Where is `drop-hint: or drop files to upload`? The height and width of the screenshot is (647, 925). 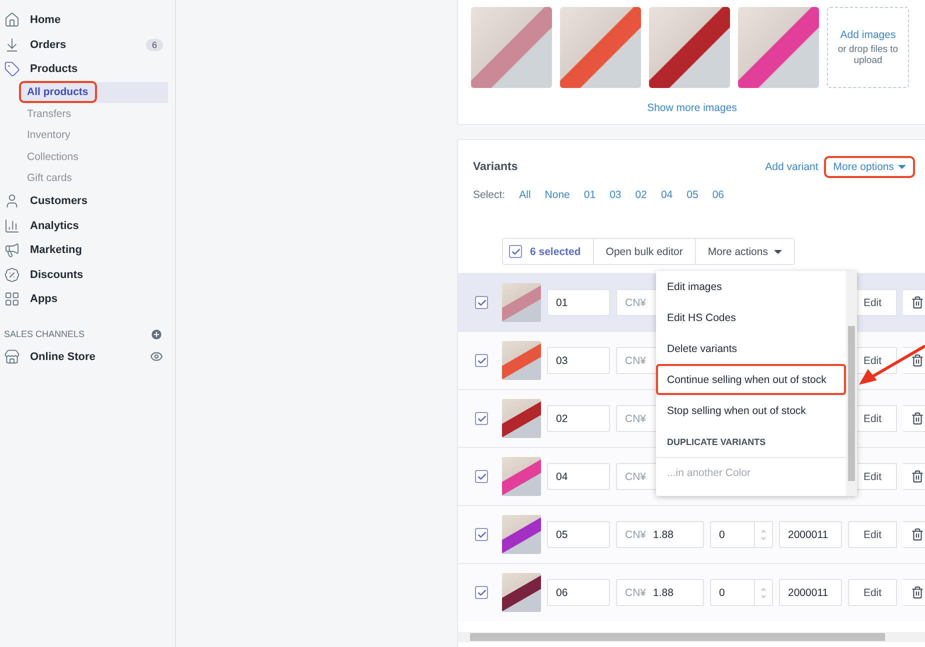
drop-hint: or drop files to upload is located at coordinates (868, 55).